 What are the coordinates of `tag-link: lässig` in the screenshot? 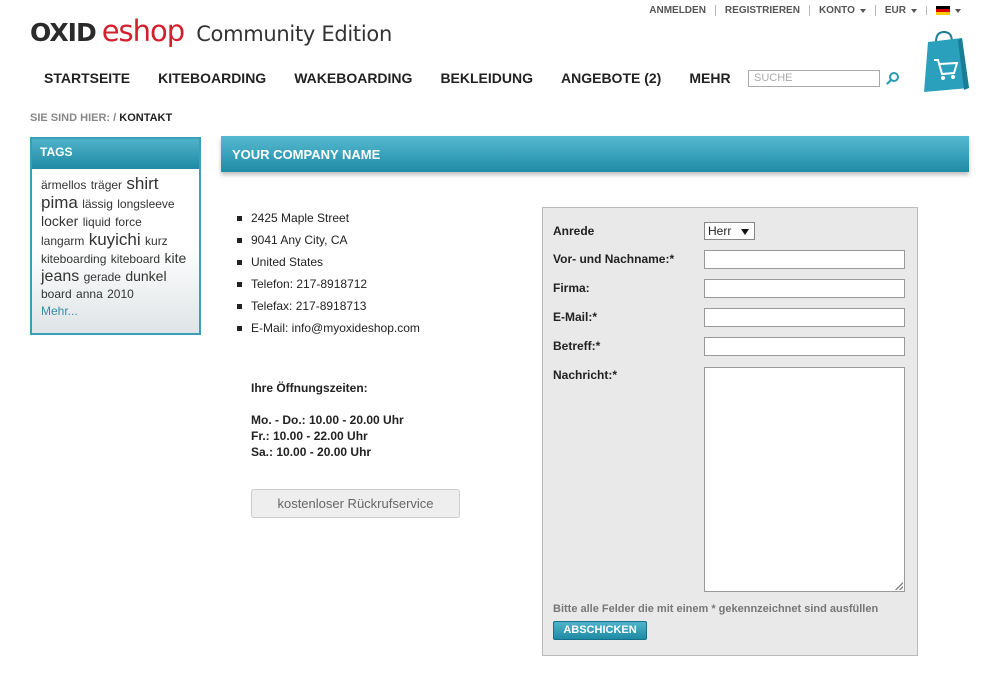 It's located at (97, 204).